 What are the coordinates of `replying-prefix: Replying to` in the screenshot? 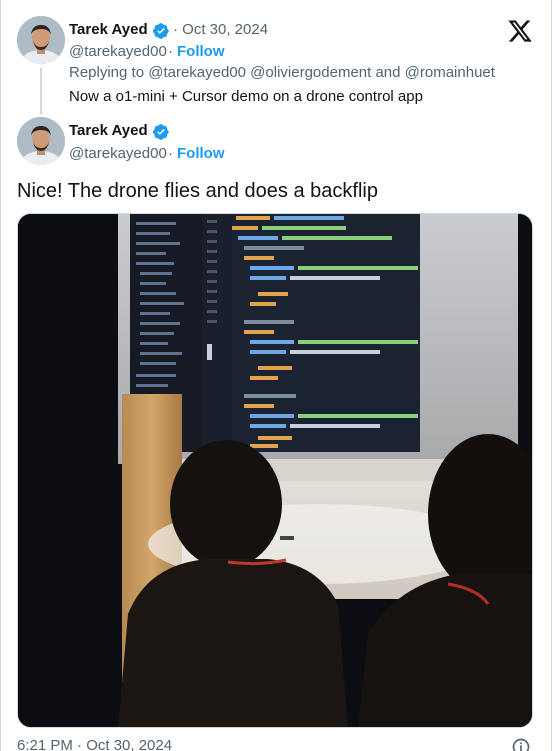 It's located at (107, 72).